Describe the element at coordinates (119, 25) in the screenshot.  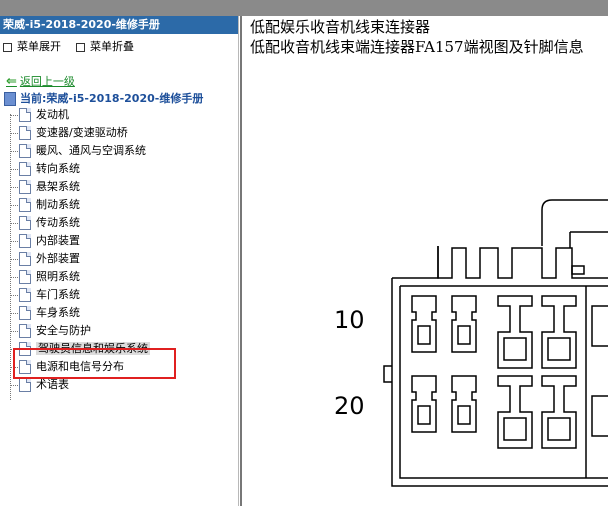
I see `sidebar-title: 荣威-i5-2018-2020-维修手册` at that location.